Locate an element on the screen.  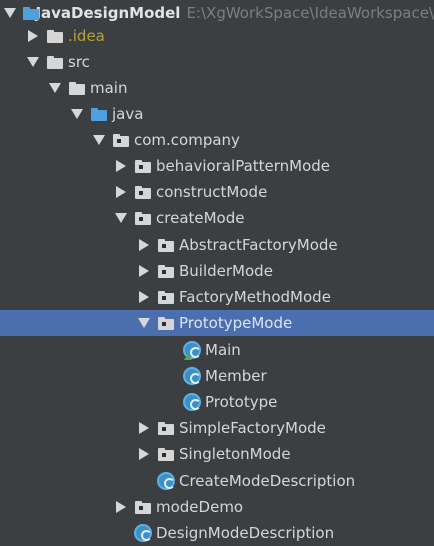
tree-row-behavioral: behavioralPatternMode is located at coordinates (217, 166).